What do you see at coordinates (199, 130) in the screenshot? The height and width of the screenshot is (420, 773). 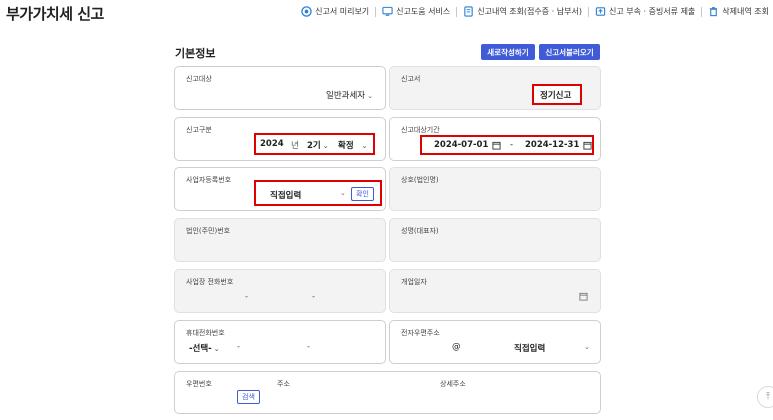 I see `report-type-label: 신고구분` at bounding box center [199, 130].